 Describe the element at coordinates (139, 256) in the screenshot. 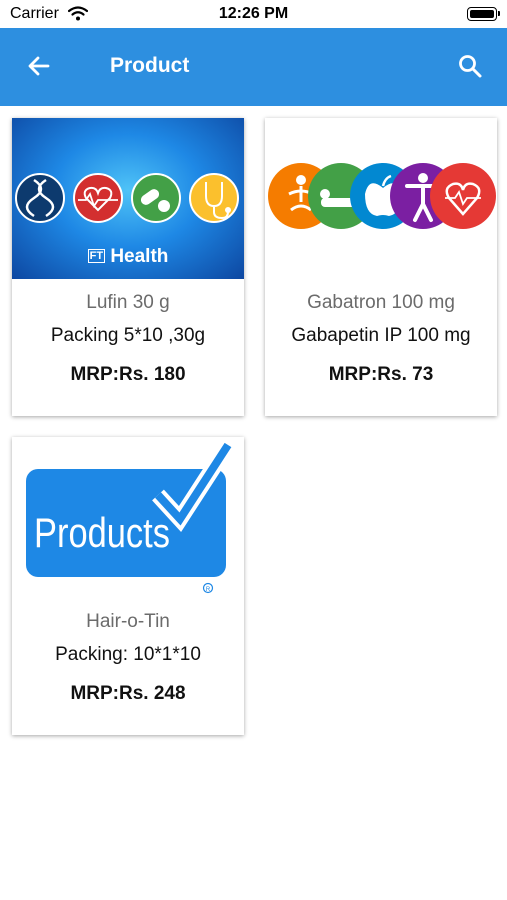

I see `health-label: Health` at that location.